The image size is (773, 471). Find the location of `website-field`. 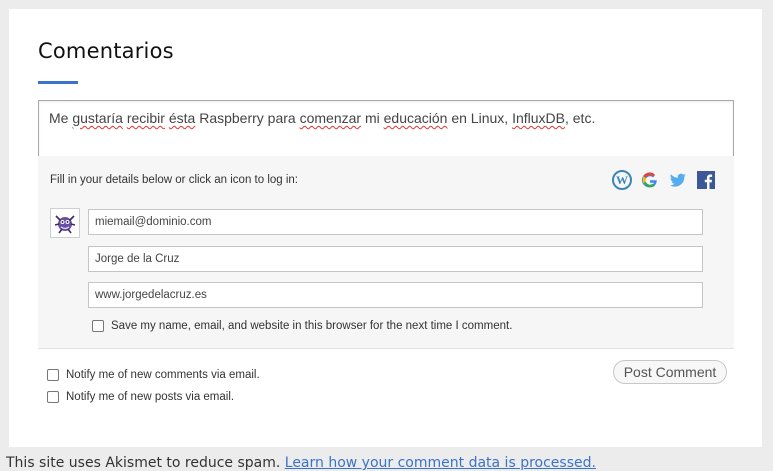

website-field is located at coordinates (395, 295).